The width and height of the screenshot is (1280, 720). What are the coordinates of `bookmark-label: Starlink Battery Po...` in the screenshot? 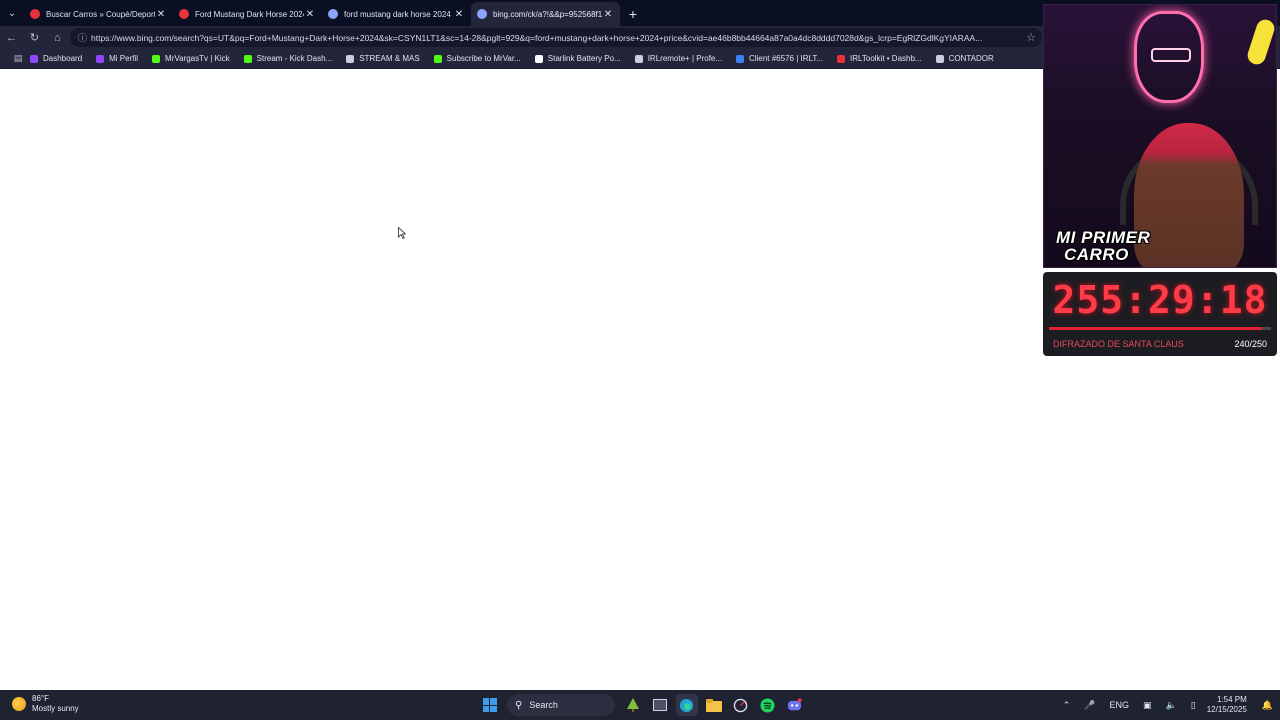 It's located at (584, 58).